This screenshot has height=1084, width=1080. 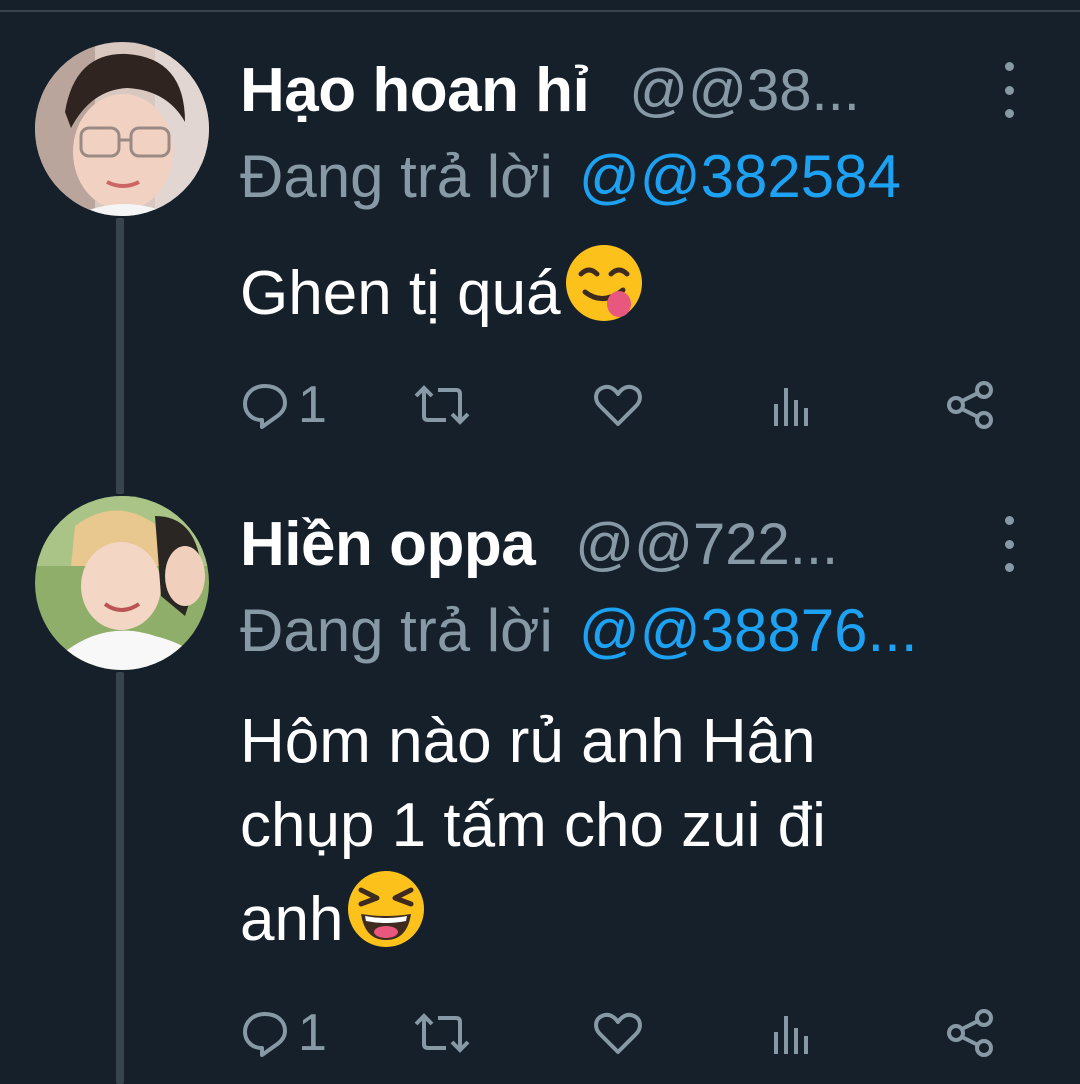 I want to click on tweet-text-line: chụp 1 tấm cho zui đi, so click(x=533, y=825).